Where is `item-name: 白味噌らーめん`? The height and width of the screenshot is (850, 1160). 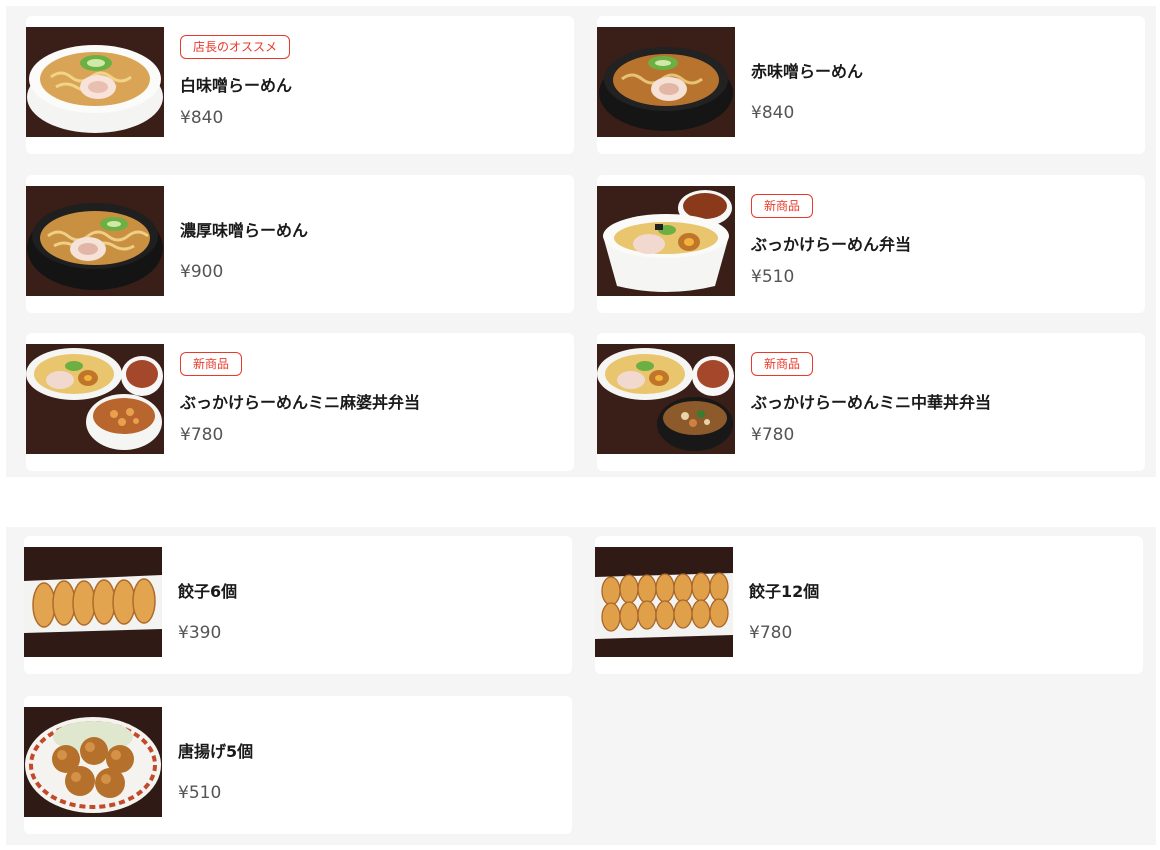 item-name: 白味噌らーめん is located at coordinates (236, 85).